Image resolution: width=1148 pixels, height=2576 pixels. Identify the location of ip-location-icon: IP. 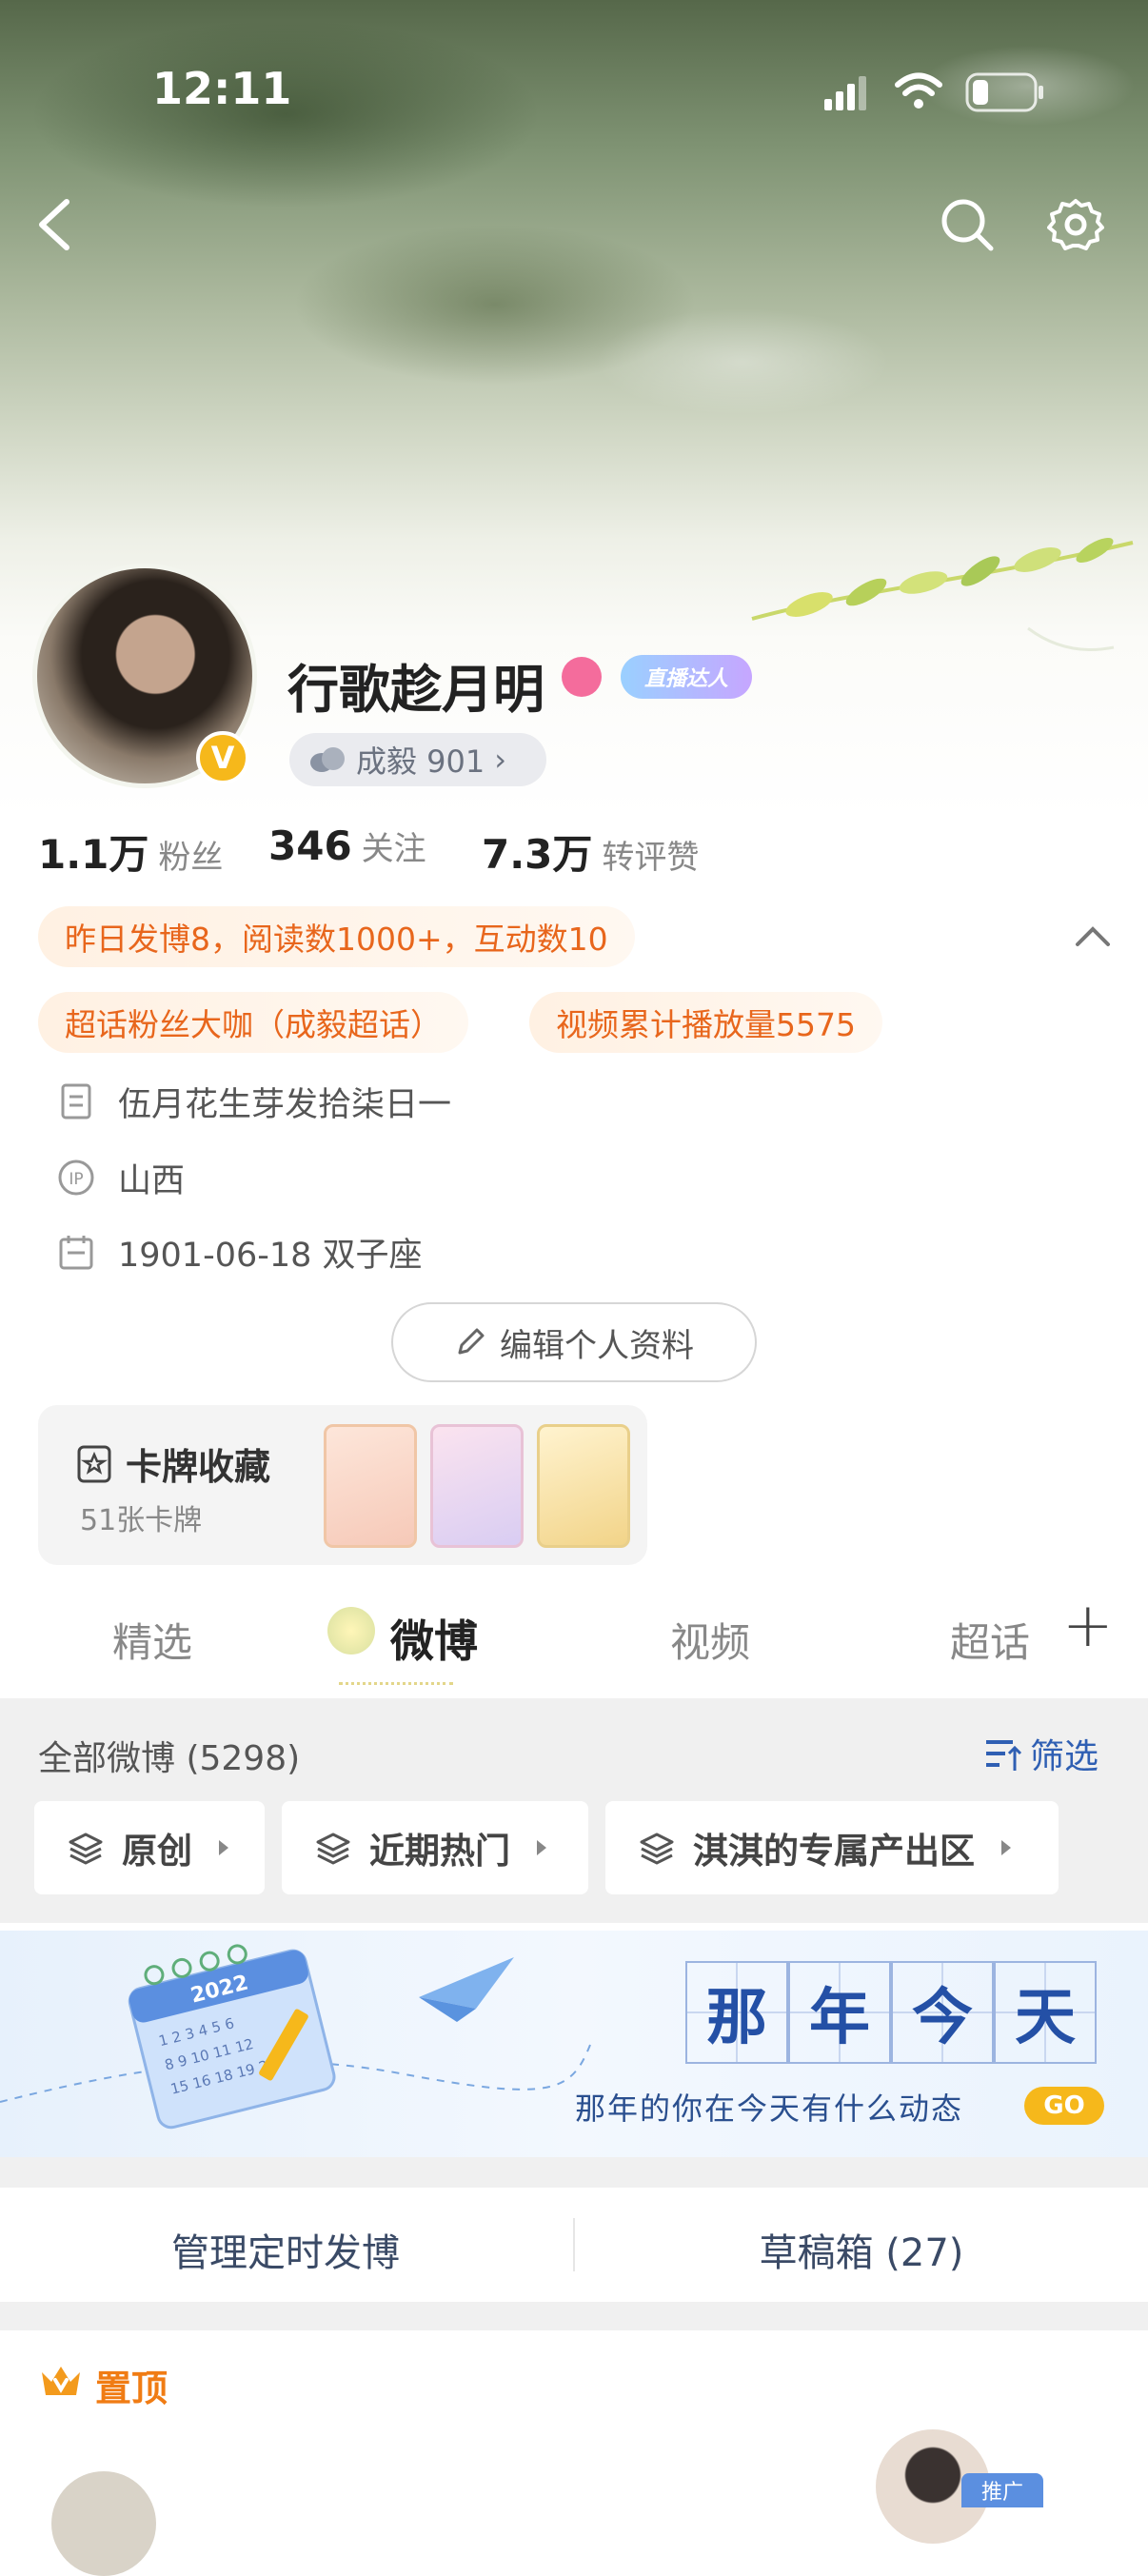
(76, 1178).